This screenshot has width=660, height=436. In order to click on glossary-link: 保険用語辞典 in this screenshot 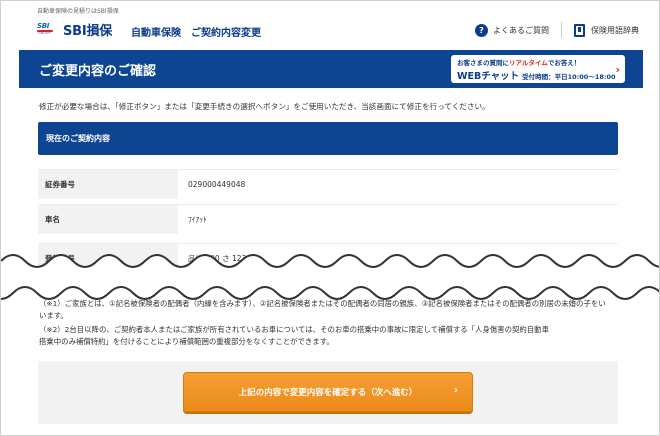, I will do `click(615, 30)`.